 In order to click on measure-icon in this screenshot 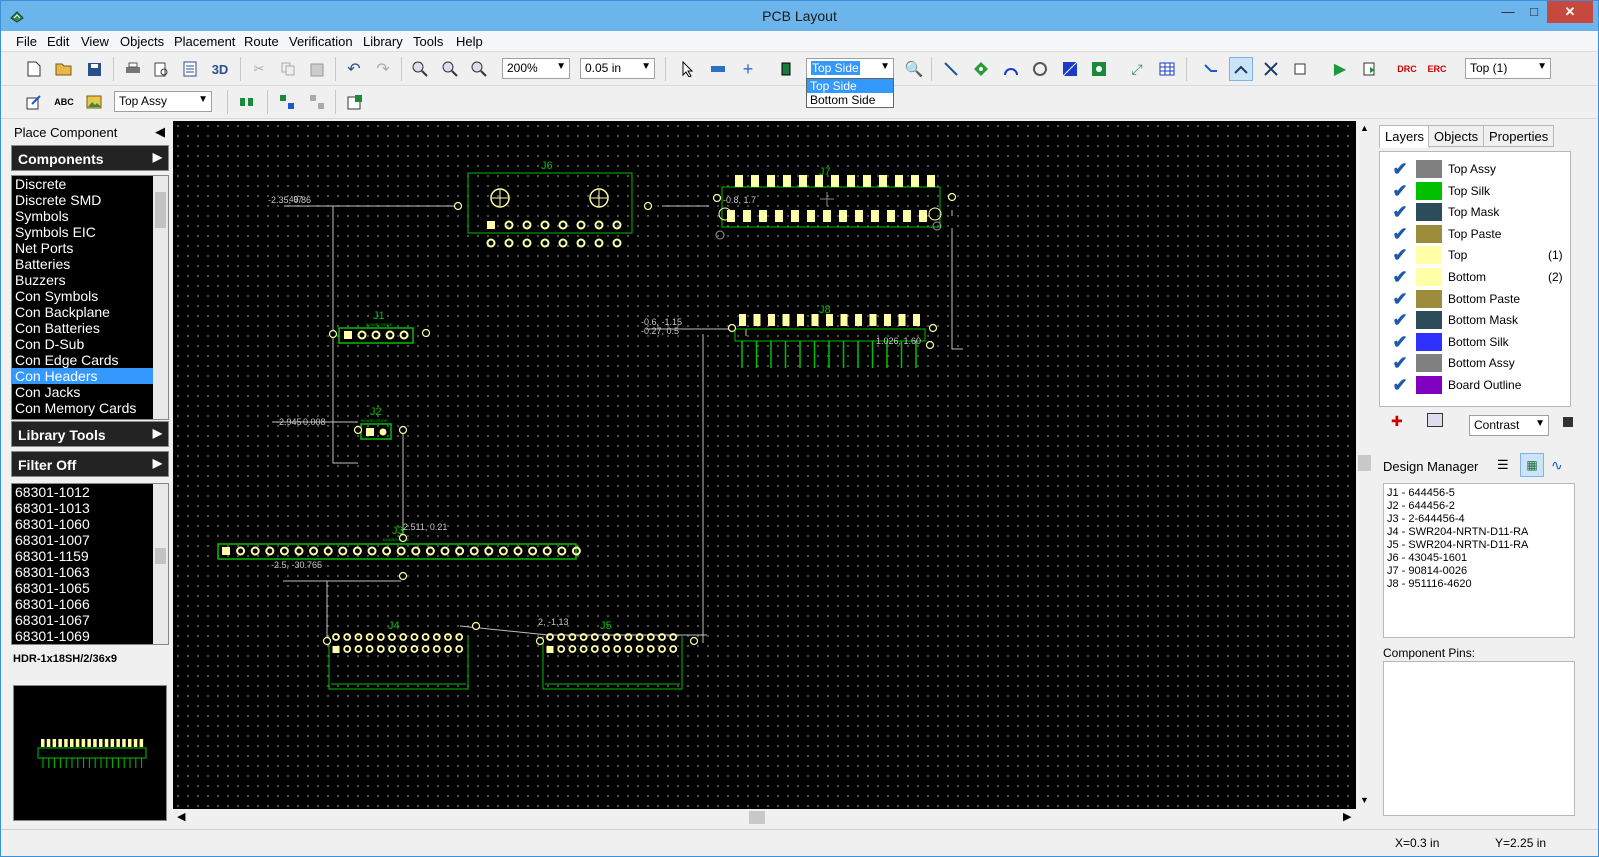, I will do `click(718, 69)`.